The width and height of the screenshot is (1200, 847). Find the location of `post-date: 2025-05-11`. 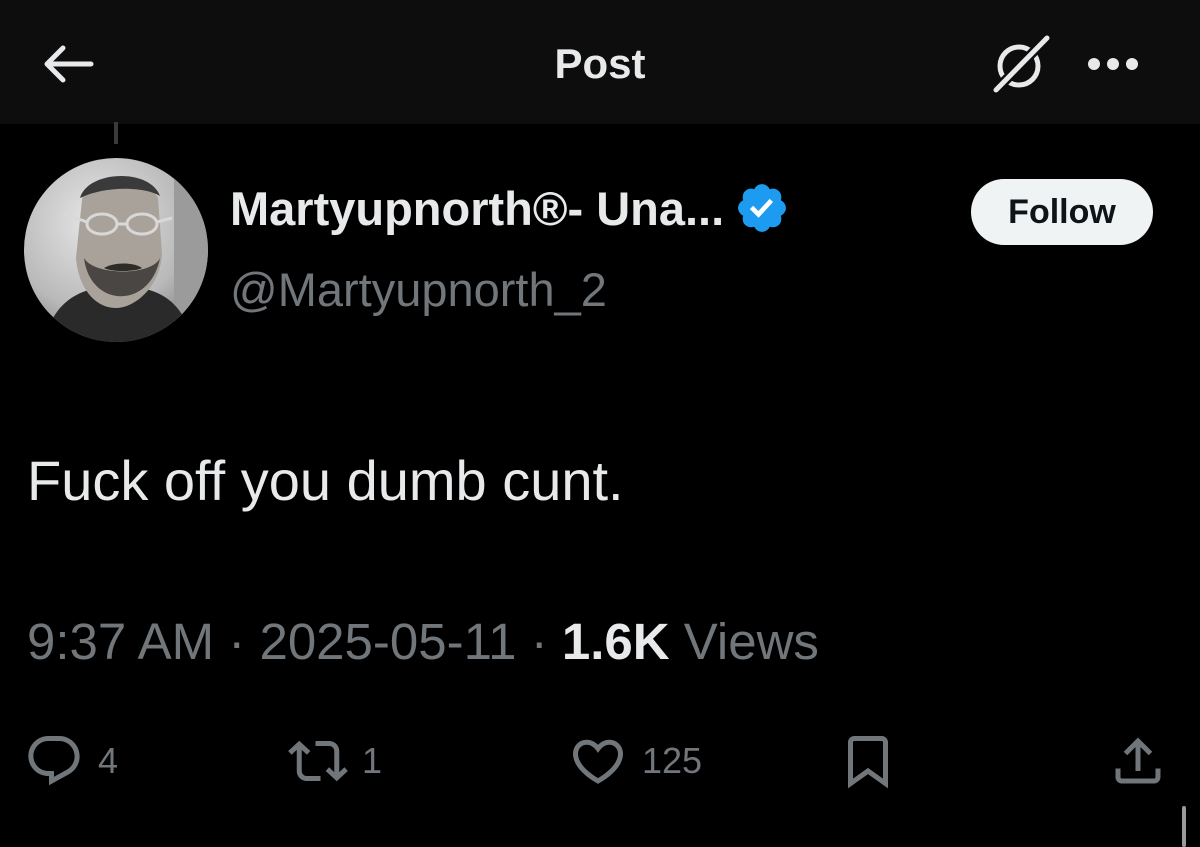

post-date: 2025-05-11 is located at coordinates (387, 641).